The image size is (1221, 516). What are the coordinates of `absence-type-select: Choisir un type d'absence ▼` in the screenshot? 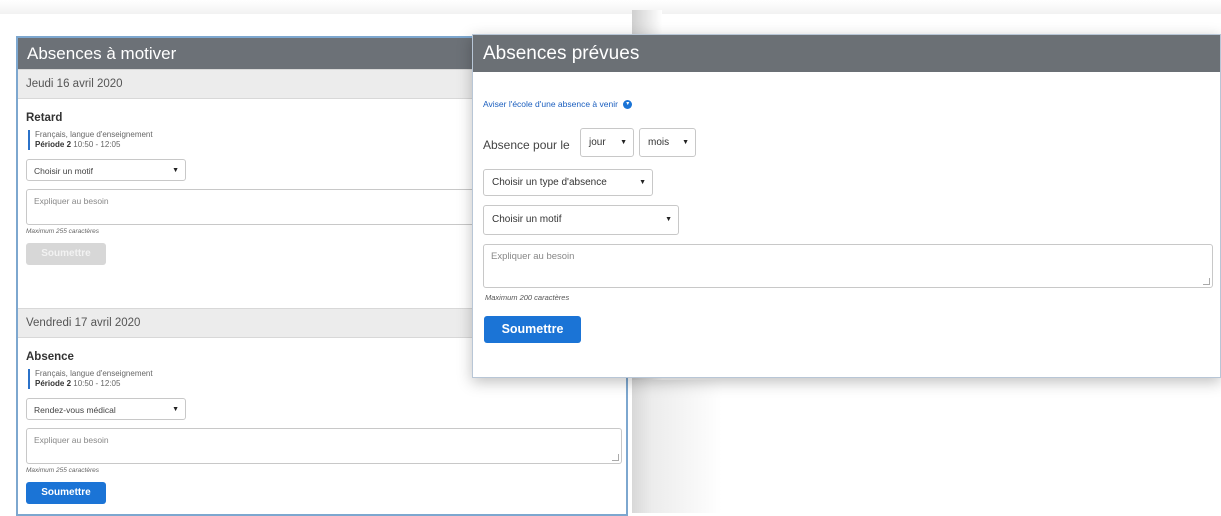 It's located at (568, 182).